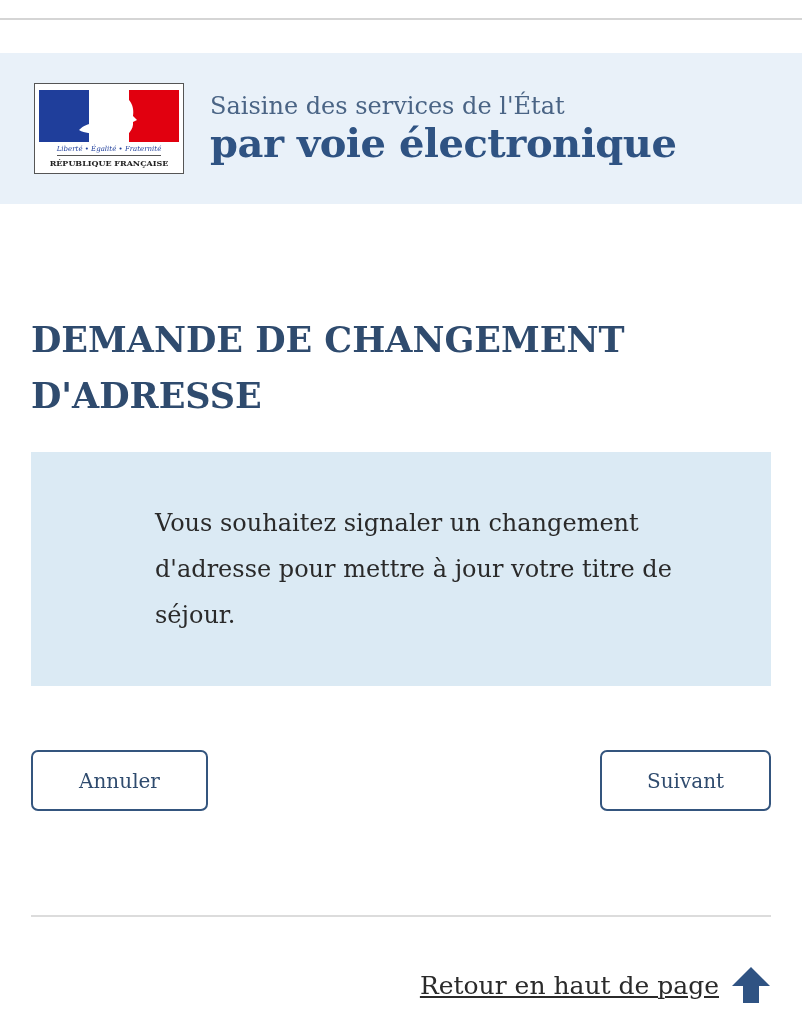 The image size is (802, 1024). I want to click on site-title: par voie électronique, so click(443, 142).